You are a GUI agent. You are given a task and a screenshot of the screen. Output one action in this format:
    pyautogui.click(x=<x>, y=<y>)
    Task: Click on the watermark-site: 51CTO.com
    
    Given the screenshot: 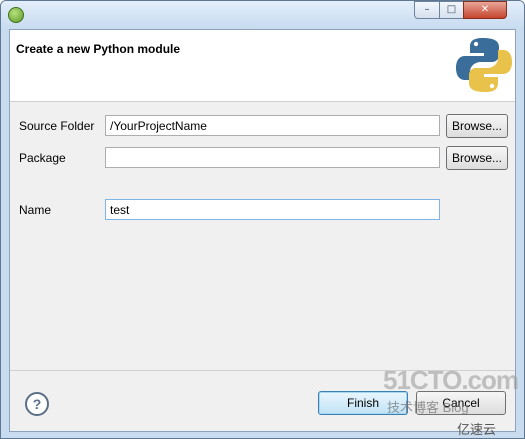 What is the action you would take?
    pyautogui.click(x=451, y=380)
    